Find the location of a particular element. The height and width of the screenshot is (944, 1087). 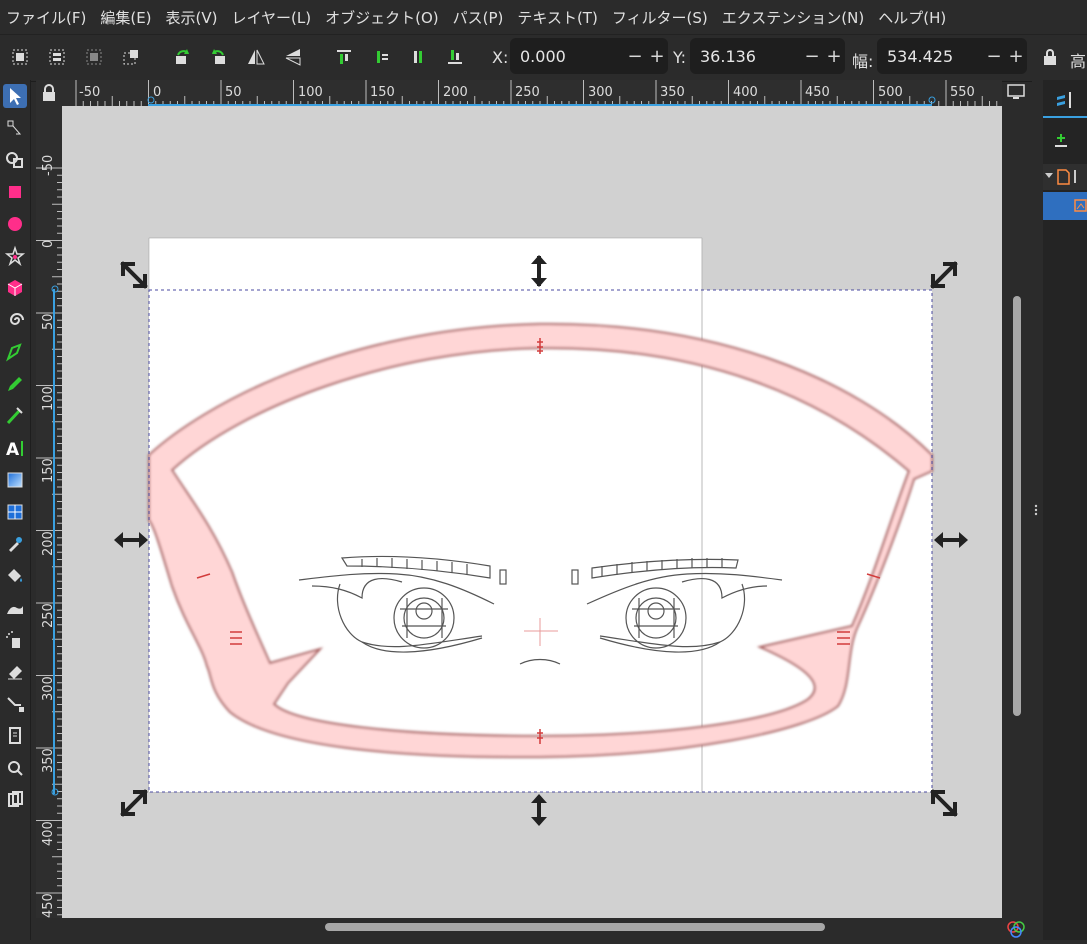

hruler-label: 0 is located at coordinates (157, 92).